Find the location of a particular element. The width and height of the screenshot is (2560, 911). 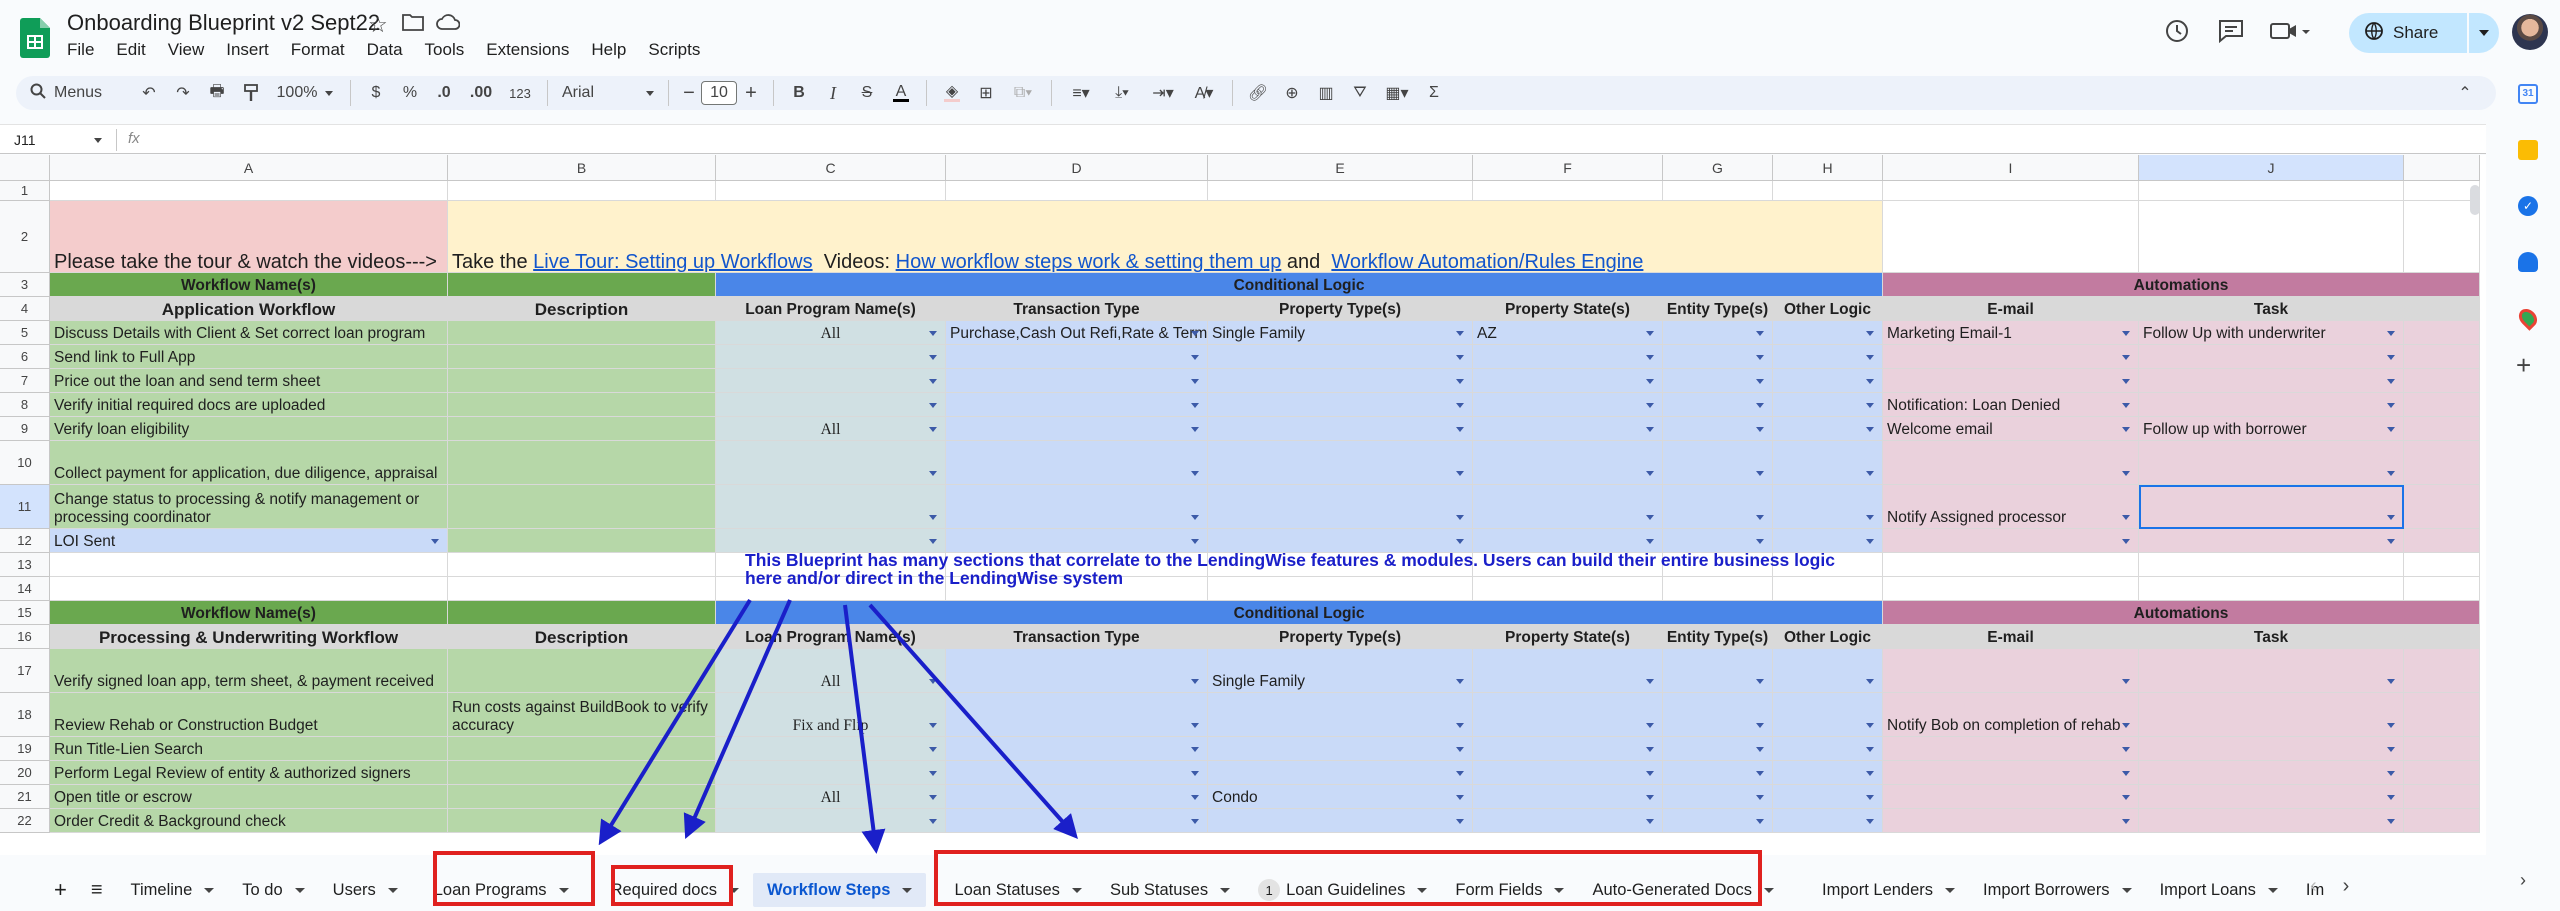

formula-input is located at coordinates (1310, 140).